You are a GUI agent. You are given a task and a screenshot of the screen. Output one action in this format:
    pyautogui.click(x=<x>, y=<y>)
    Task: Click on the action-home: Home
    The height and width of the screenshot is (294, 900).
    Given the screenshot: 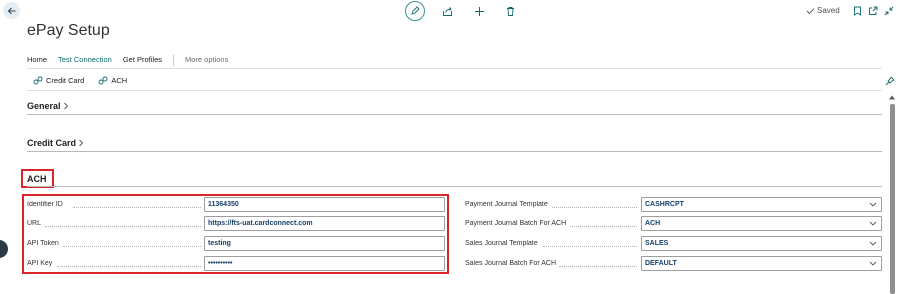 What is the action you would take?
    pyautogui.click(x=37, y=60)
    